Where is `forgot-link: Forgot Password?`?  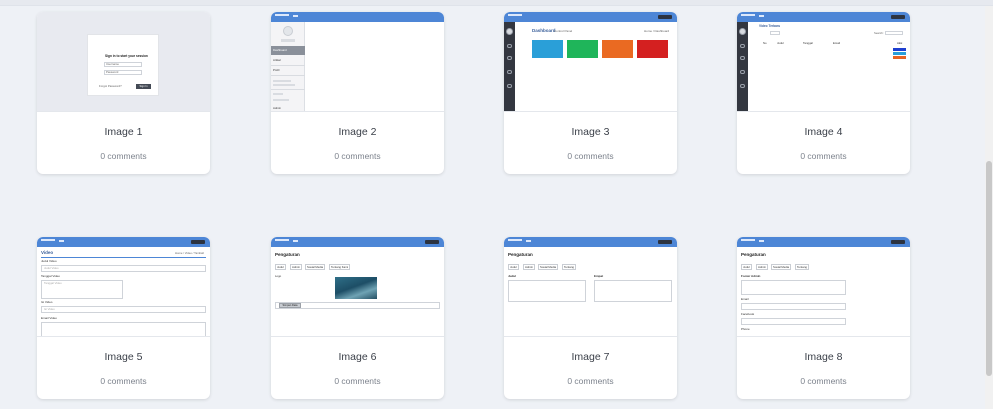
forgot-link: Forgot Password? is located at coordinates (110, 86).